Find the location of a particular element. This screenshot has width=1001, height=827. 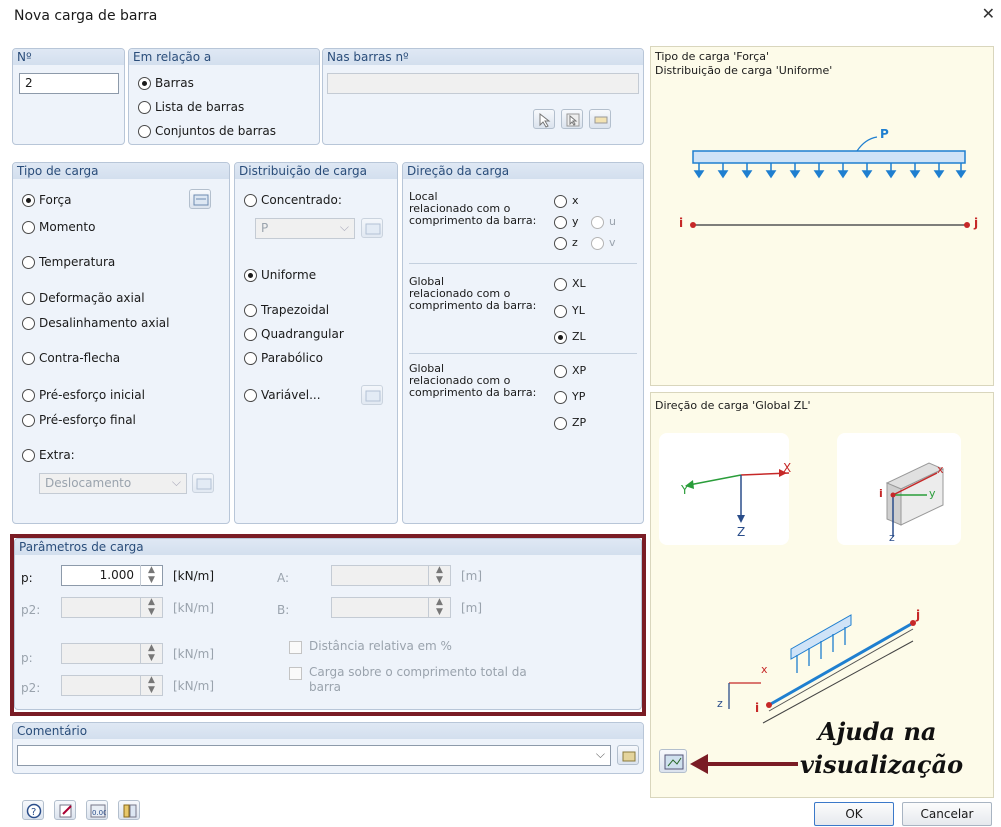

radio-extra-label: Extra: is located at coordinates (57, 455).